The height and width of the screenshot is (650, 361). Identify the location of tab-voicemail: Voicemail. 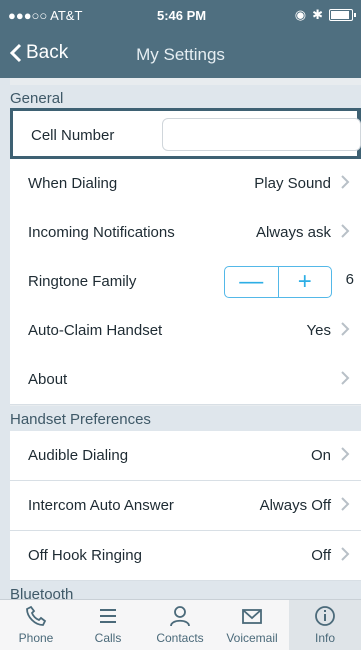
(252, 624).